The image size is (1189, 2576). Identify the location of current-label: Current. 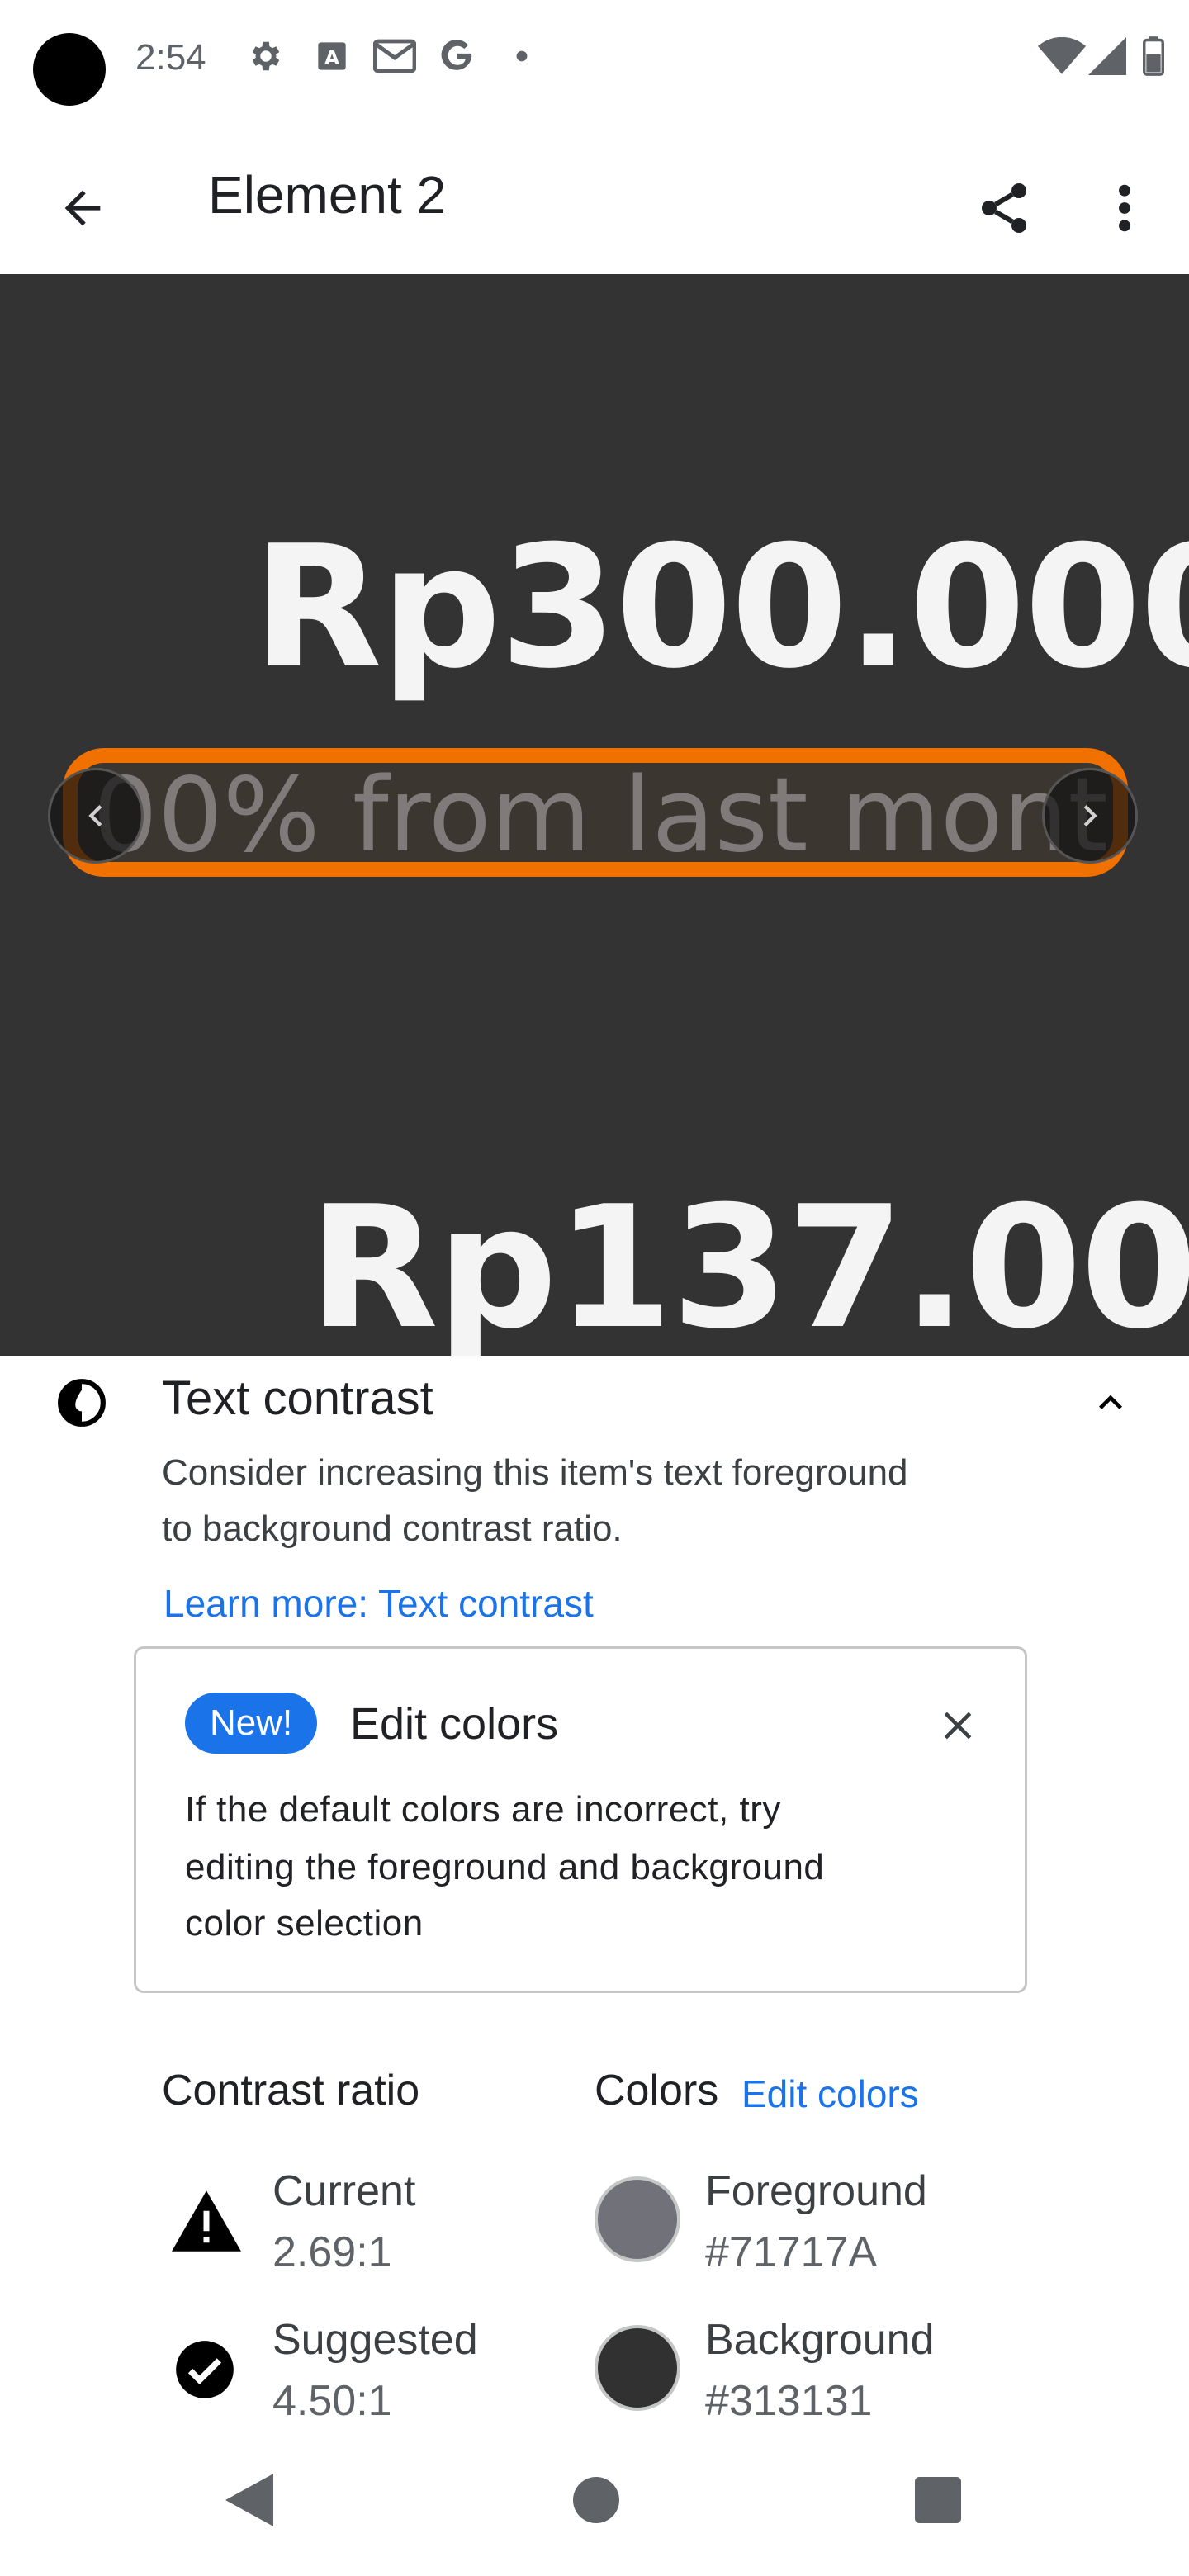
(344, 2191).